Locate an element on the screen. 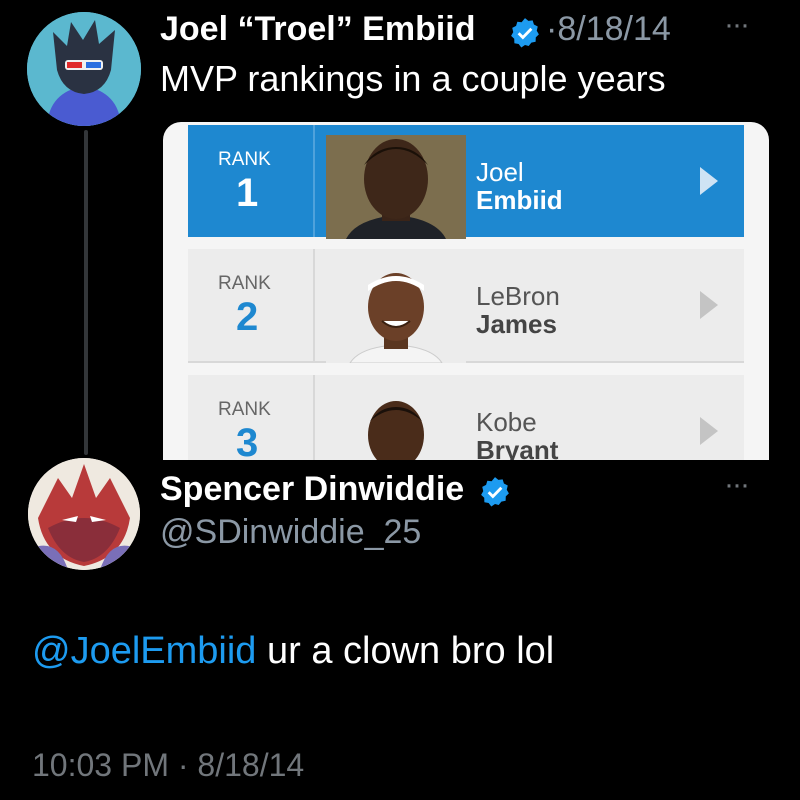 The width and height of the screenshot is (800, 800). player-last-name: James is located at coordinates (516, 324).